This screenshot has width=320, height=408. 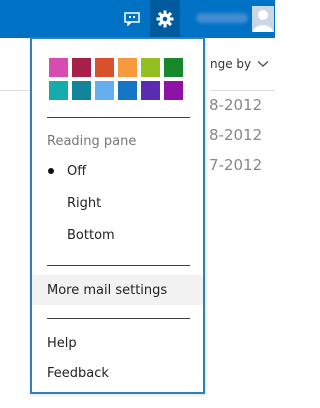 What do you see at coordinates (77, 171) in the screenshot?
I see `option-label: Off` at bounding box center [77, 171].